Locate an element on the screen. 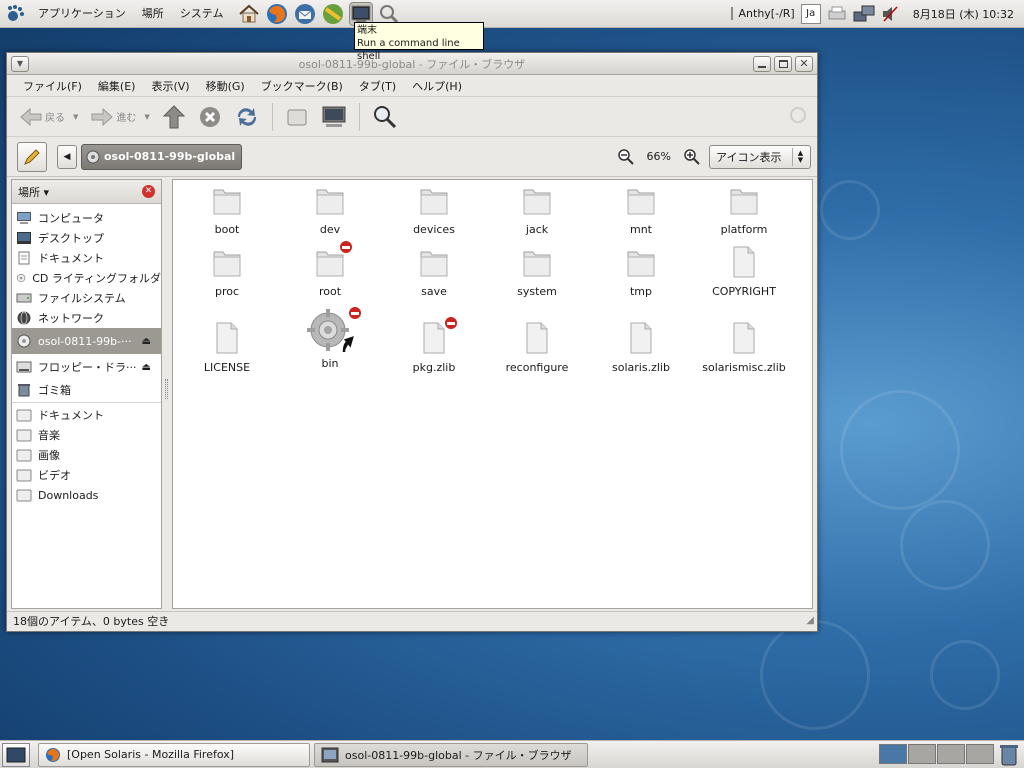 The width and height of the screenshot is (1024, 768). file-item-save: save is located at coordinates (434, 272).